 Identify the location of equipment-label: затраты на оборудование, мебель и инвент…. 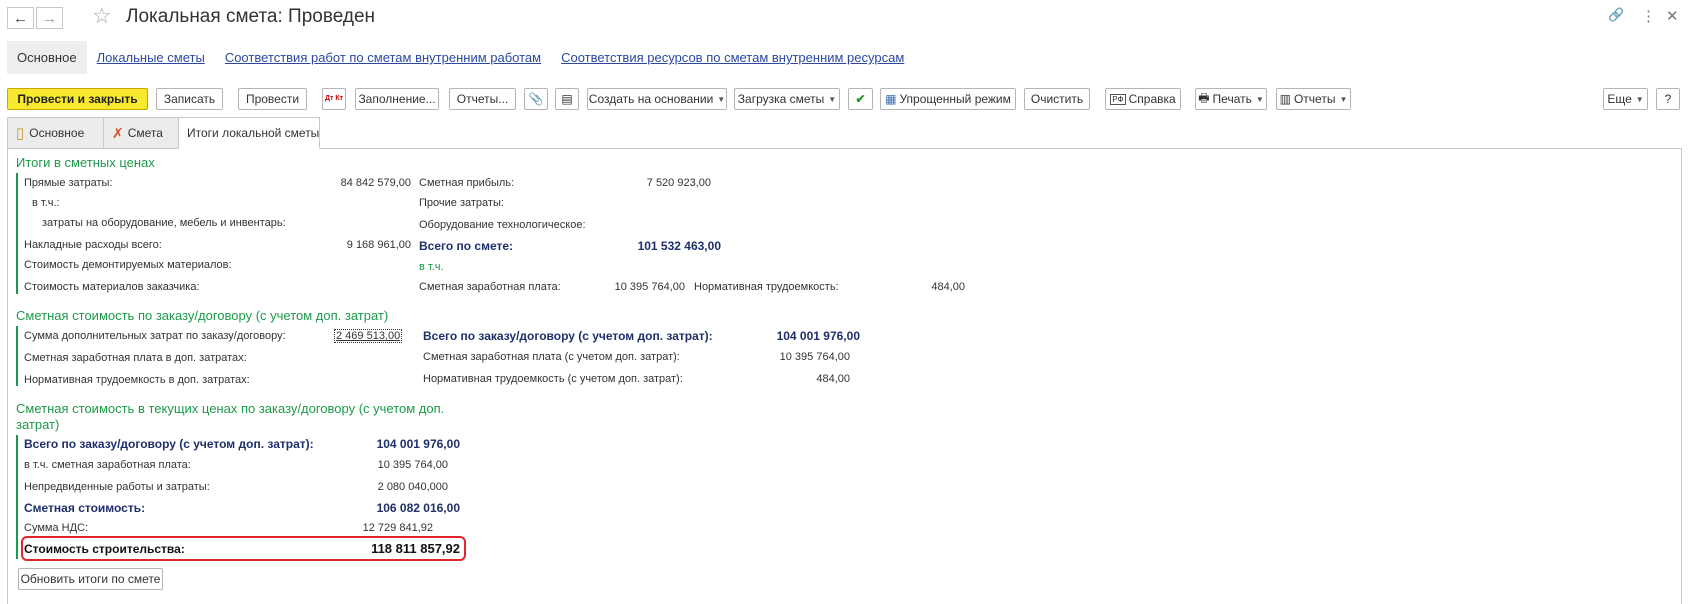
(164, 223).